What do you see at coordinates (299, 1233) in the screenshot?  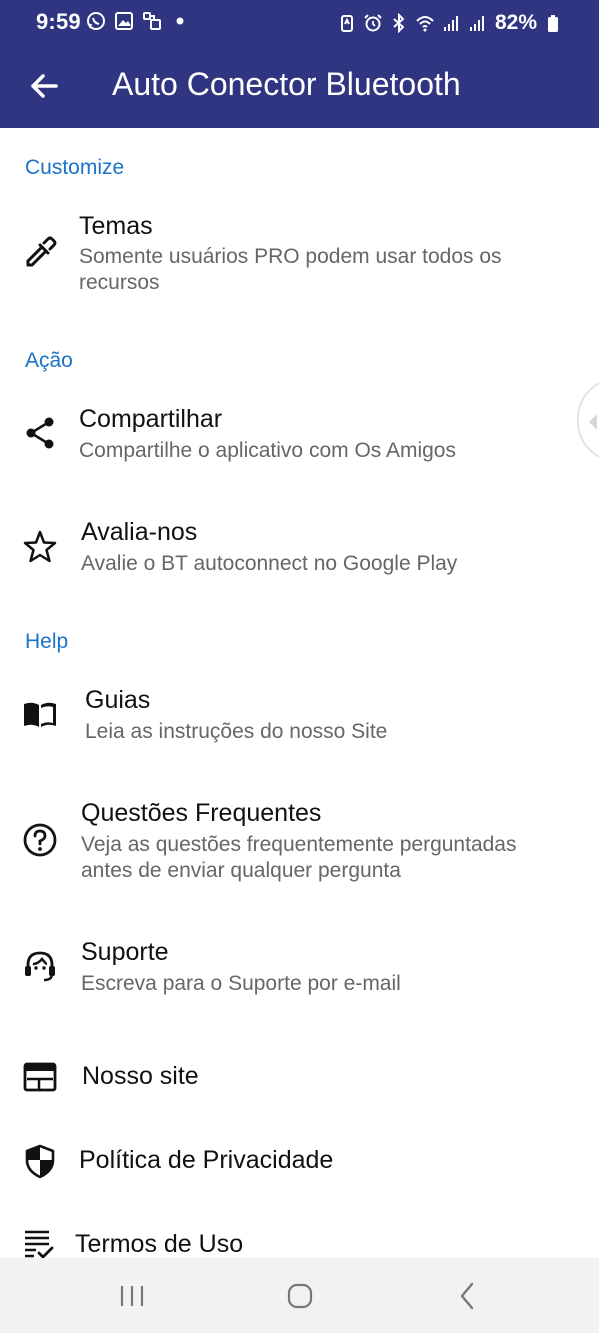 I see `list-item-termos: Termos de Uso` at bounding box center [299, 1233].